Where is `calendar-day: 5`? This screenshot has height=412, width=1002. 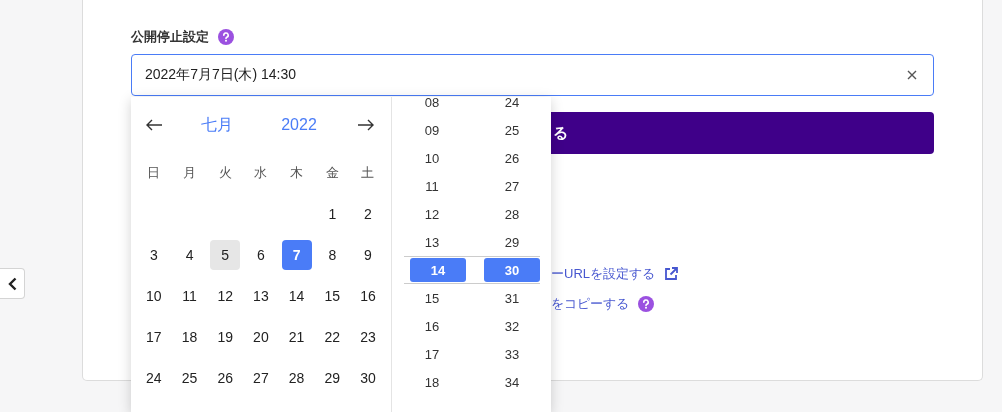
calendar-day: 5 is located at coordinates (225, 254).